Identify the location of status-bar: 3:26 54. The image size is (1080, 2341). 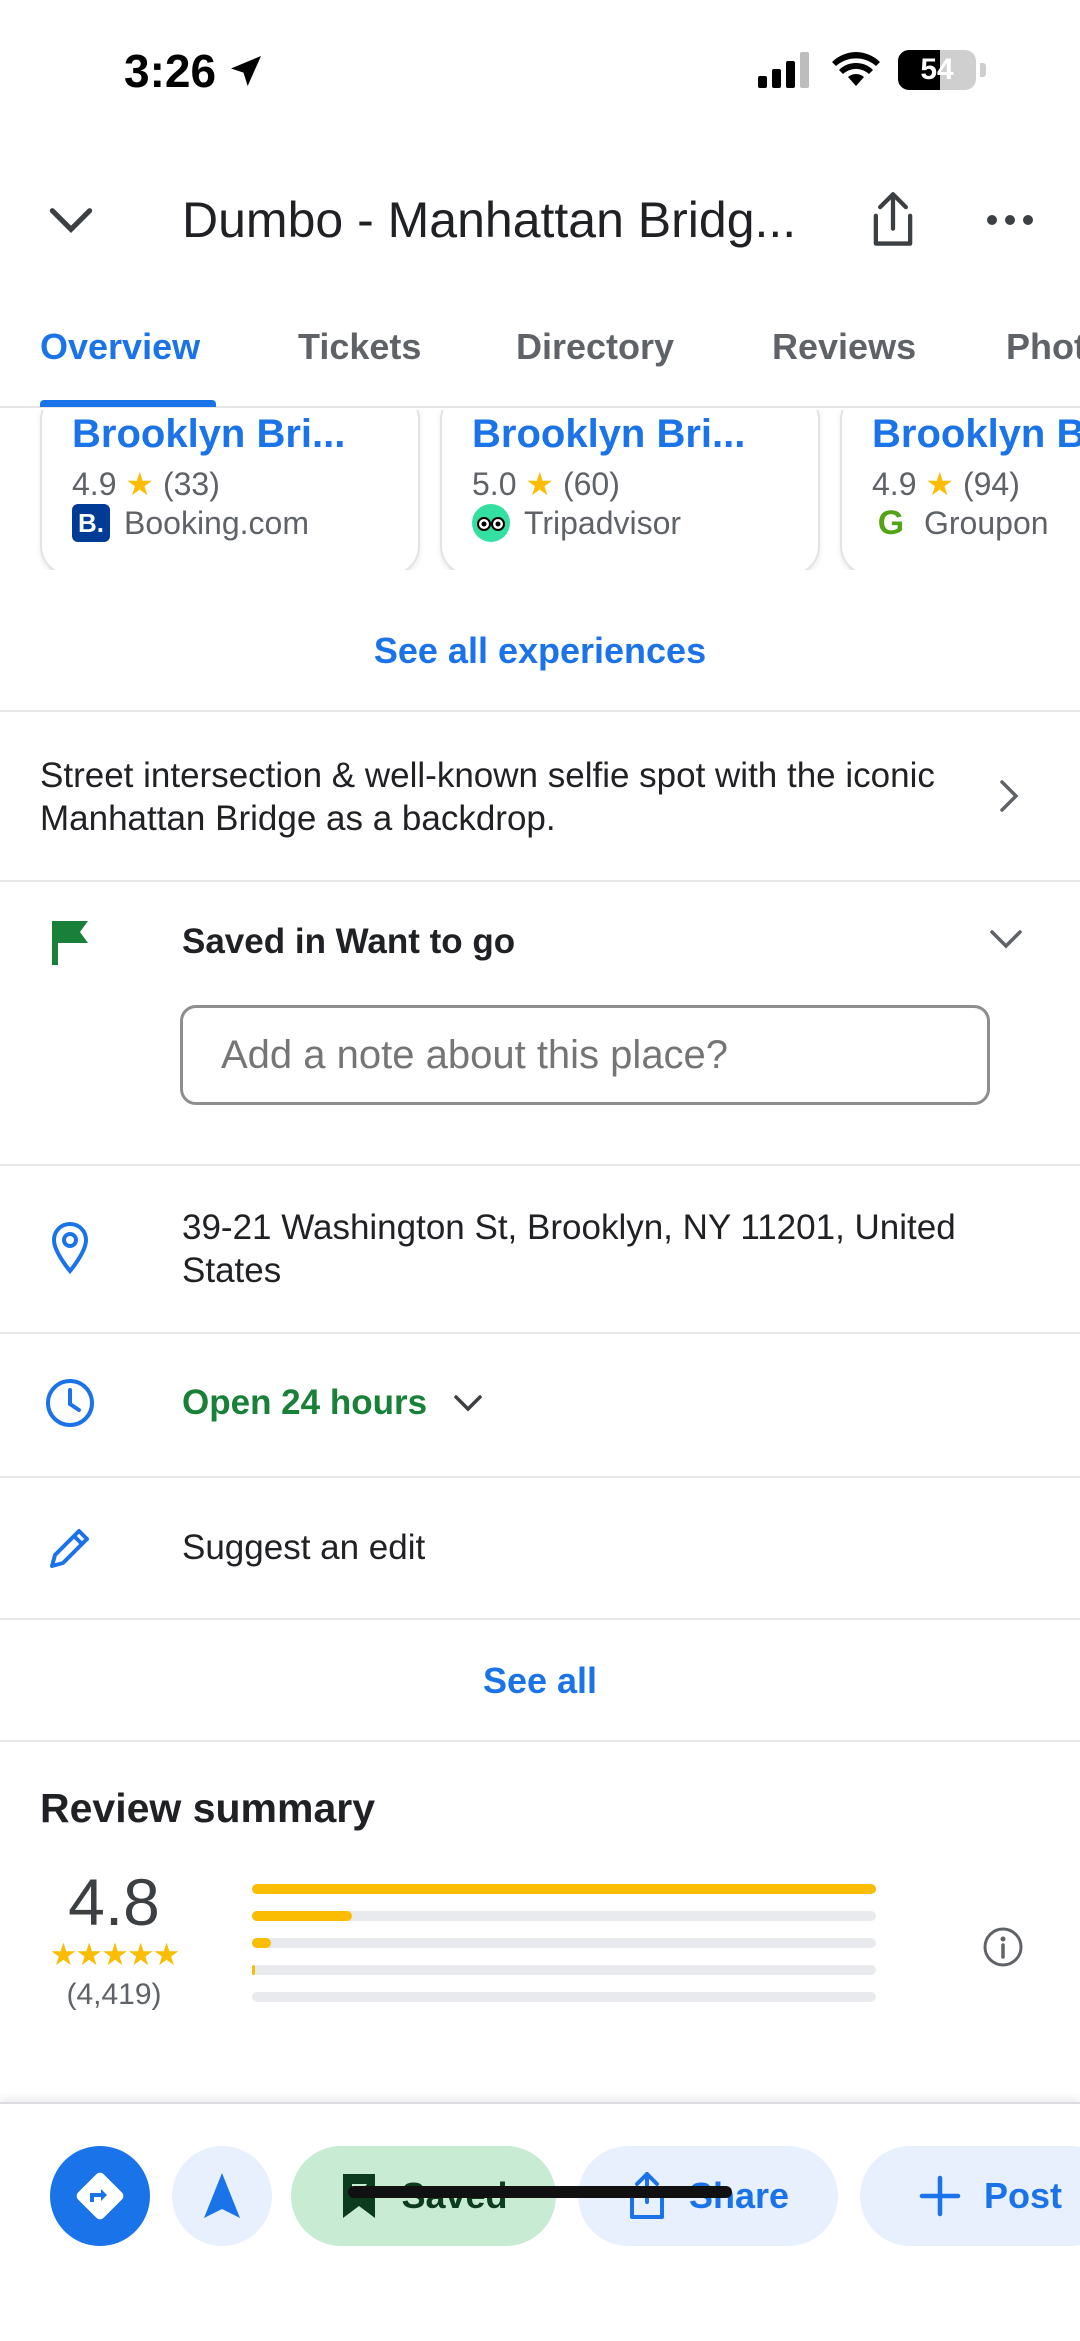
(540, 70).